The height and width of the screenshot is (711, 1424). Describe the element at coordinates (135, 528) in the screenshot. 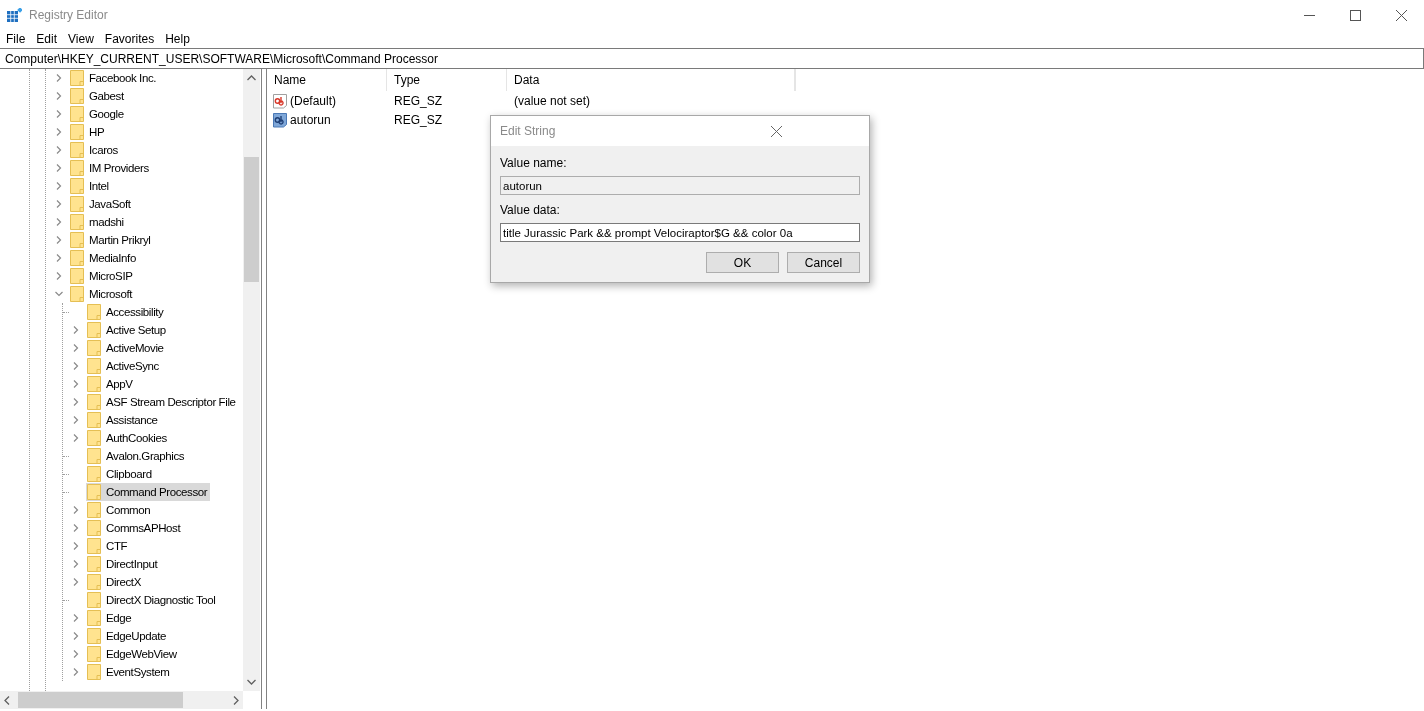

I see `tree-item: CommsAPHost` at that location.